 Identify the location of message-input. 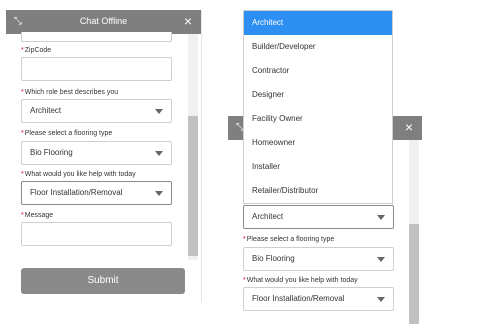
(96, 234).